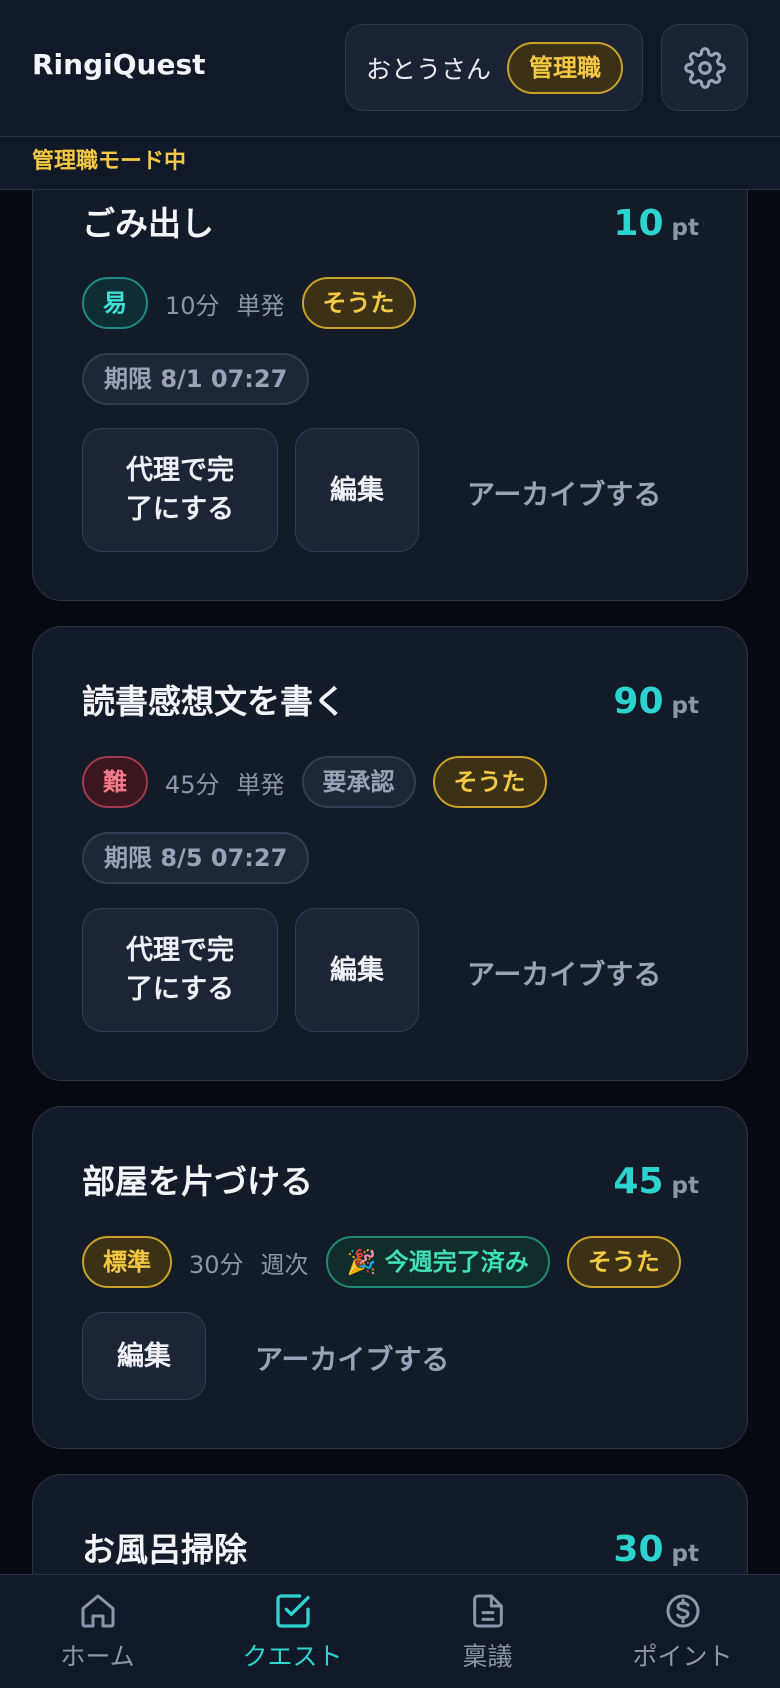 The height and width of the screenshot is (1688, 780). I want to click on user-switcher: おとうさん 管理職, so click(494, 67).